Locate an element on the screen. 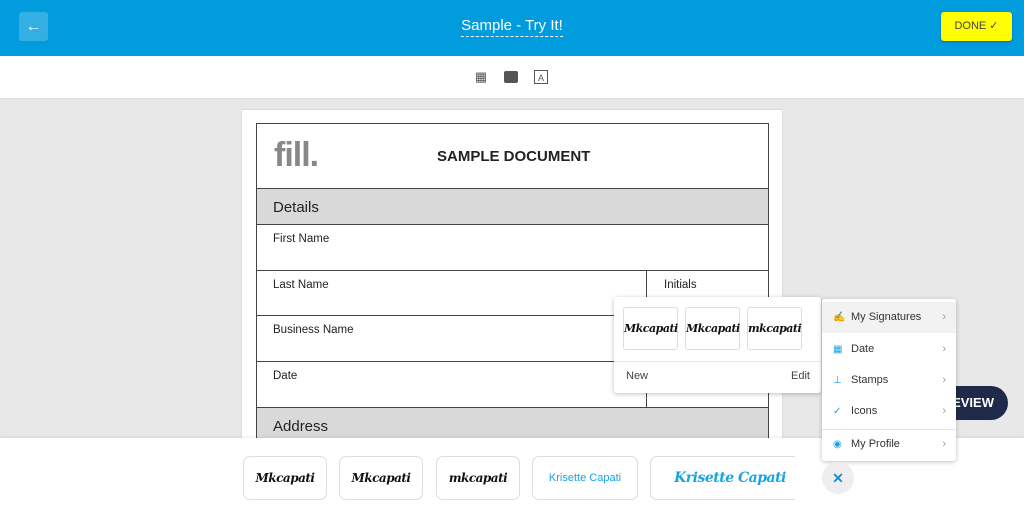  edit-signatures-button: Edit is located at coordinates (800, 376).